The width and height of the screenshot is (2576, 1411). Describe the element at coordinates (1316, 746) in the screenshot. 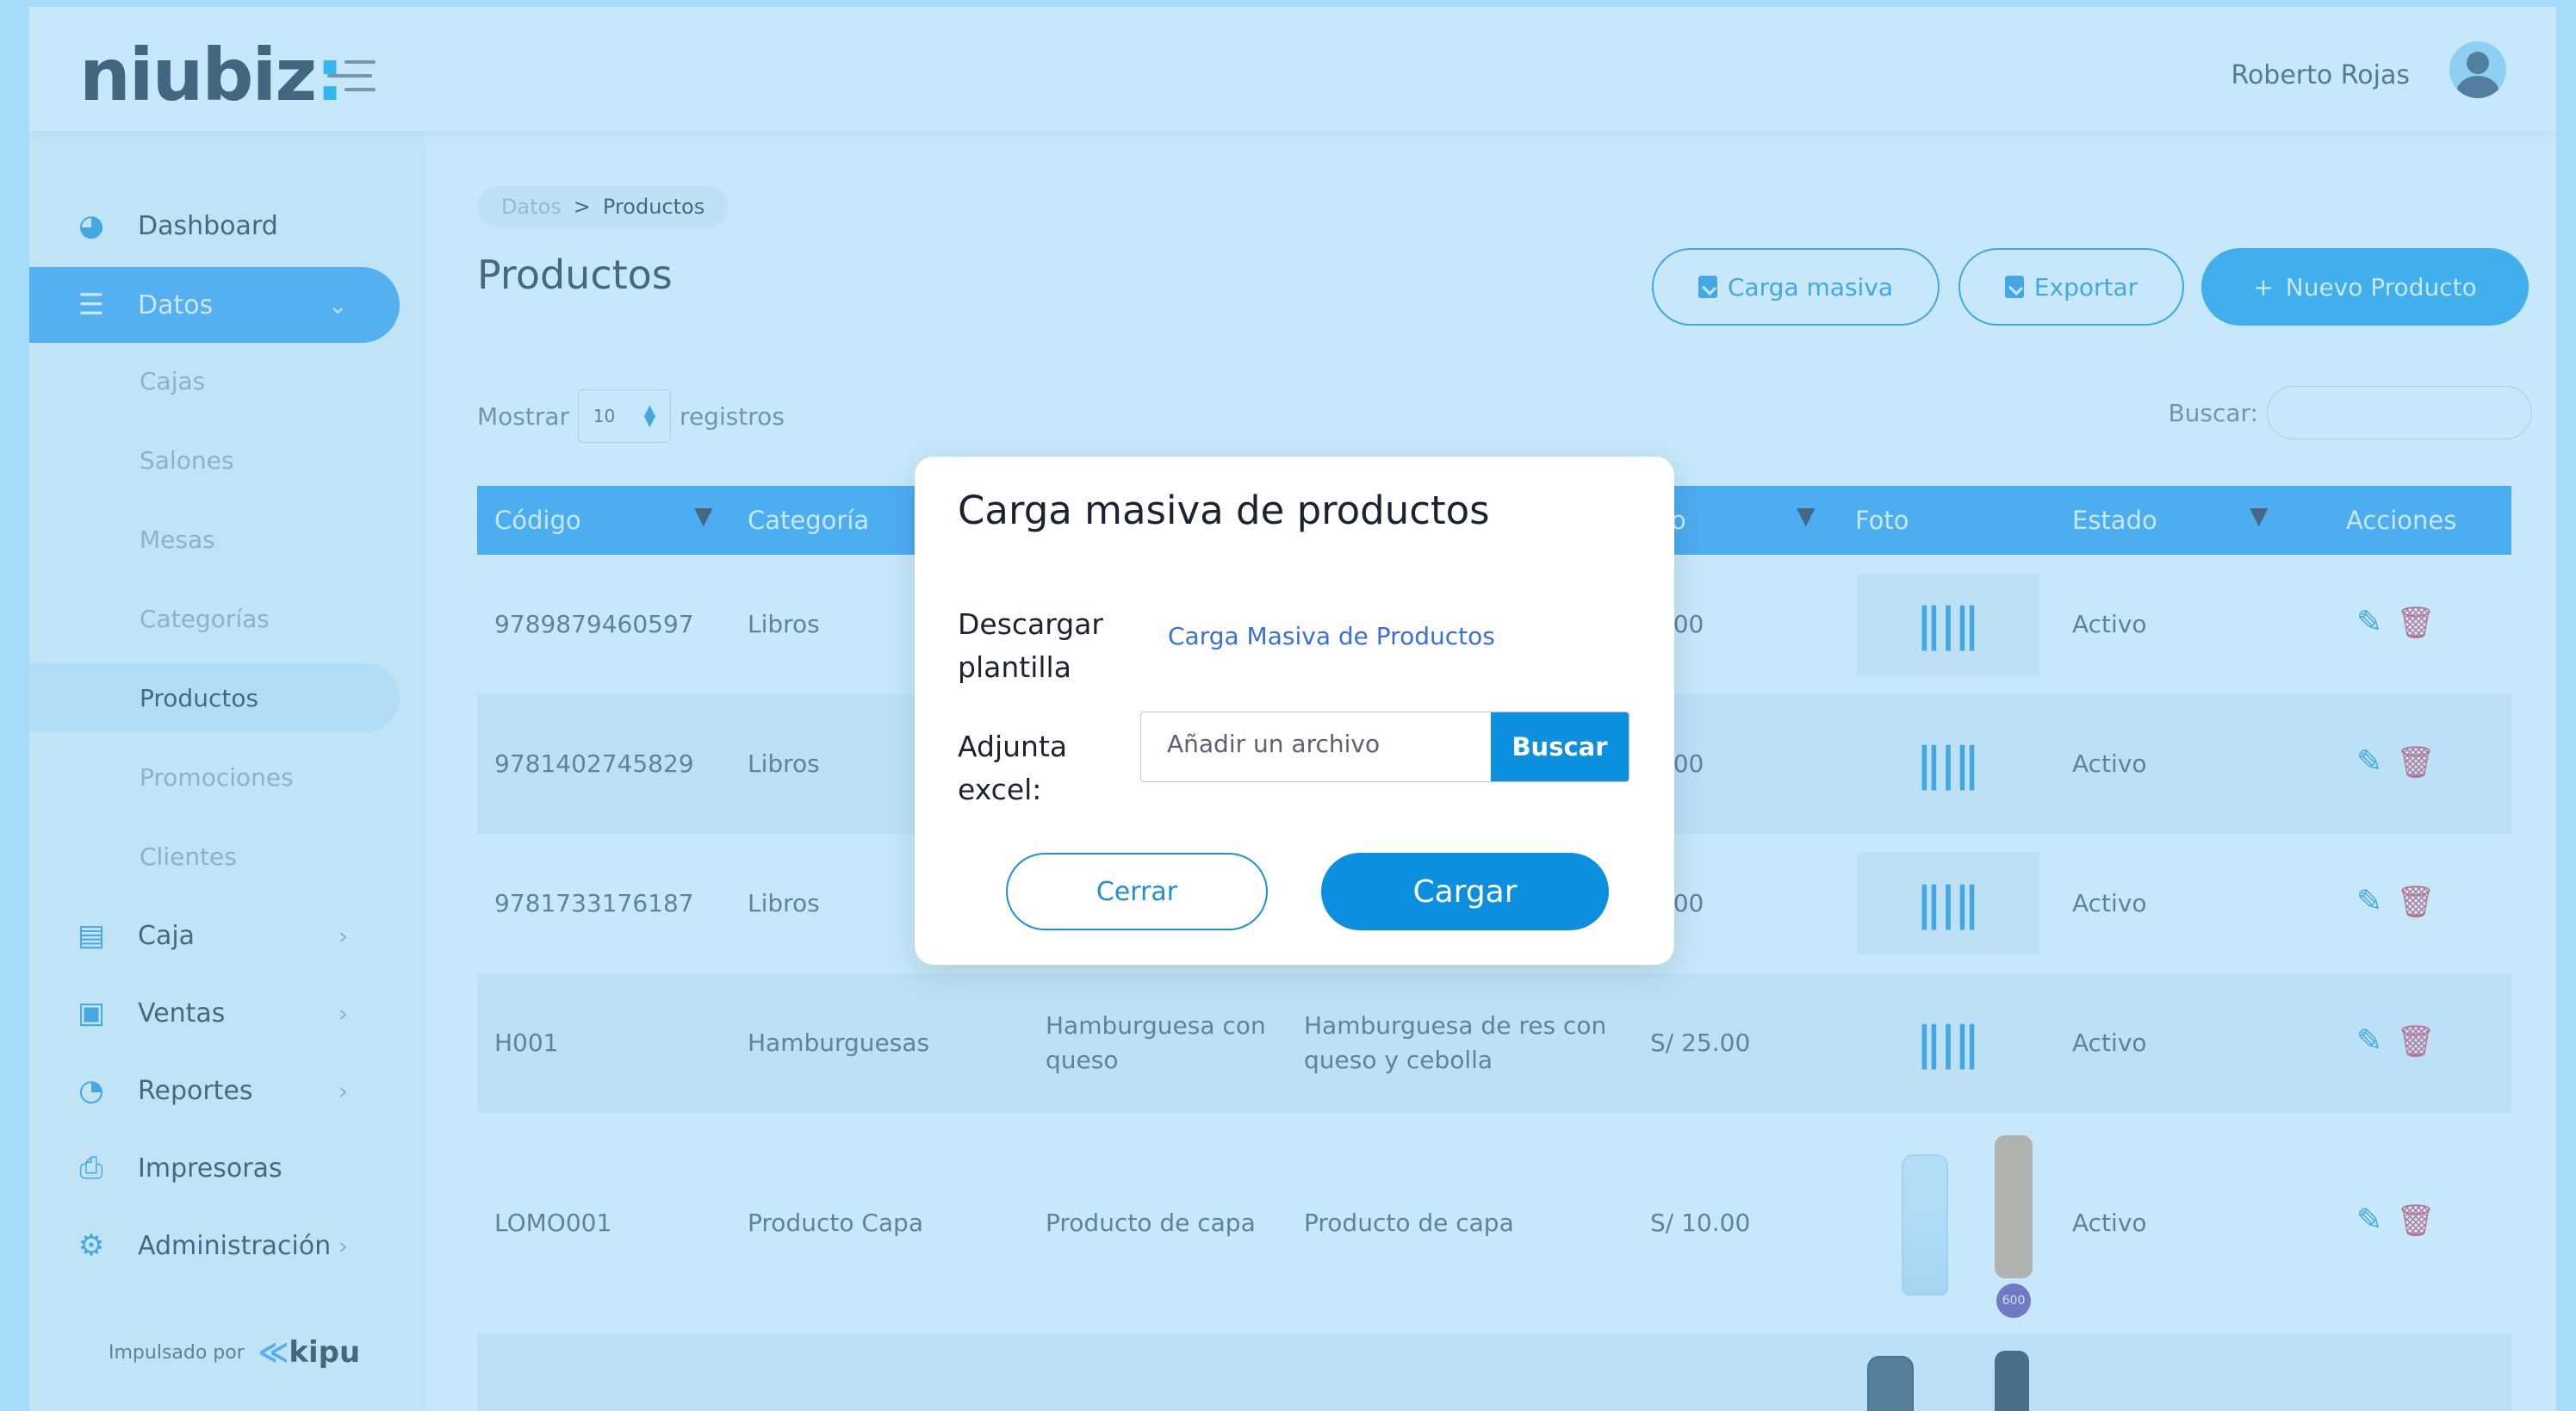

I see `file-input-placeholder: Añadir un archivo` at that location.